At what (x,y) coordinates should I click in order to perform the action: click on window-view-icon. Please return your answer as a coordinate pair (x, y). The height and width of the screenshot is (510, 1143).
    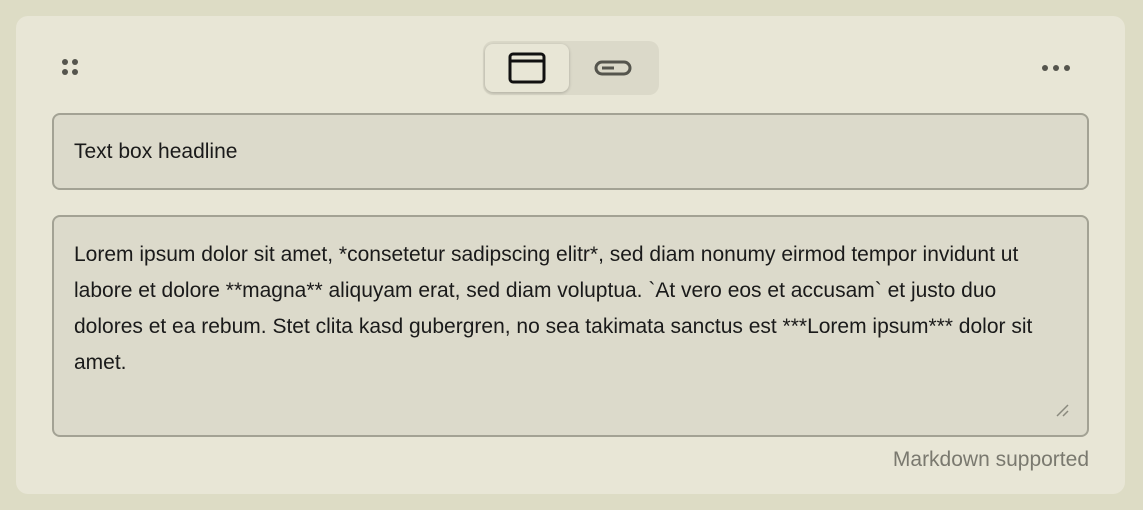
    Looking at the image, I should click on (527, 68).